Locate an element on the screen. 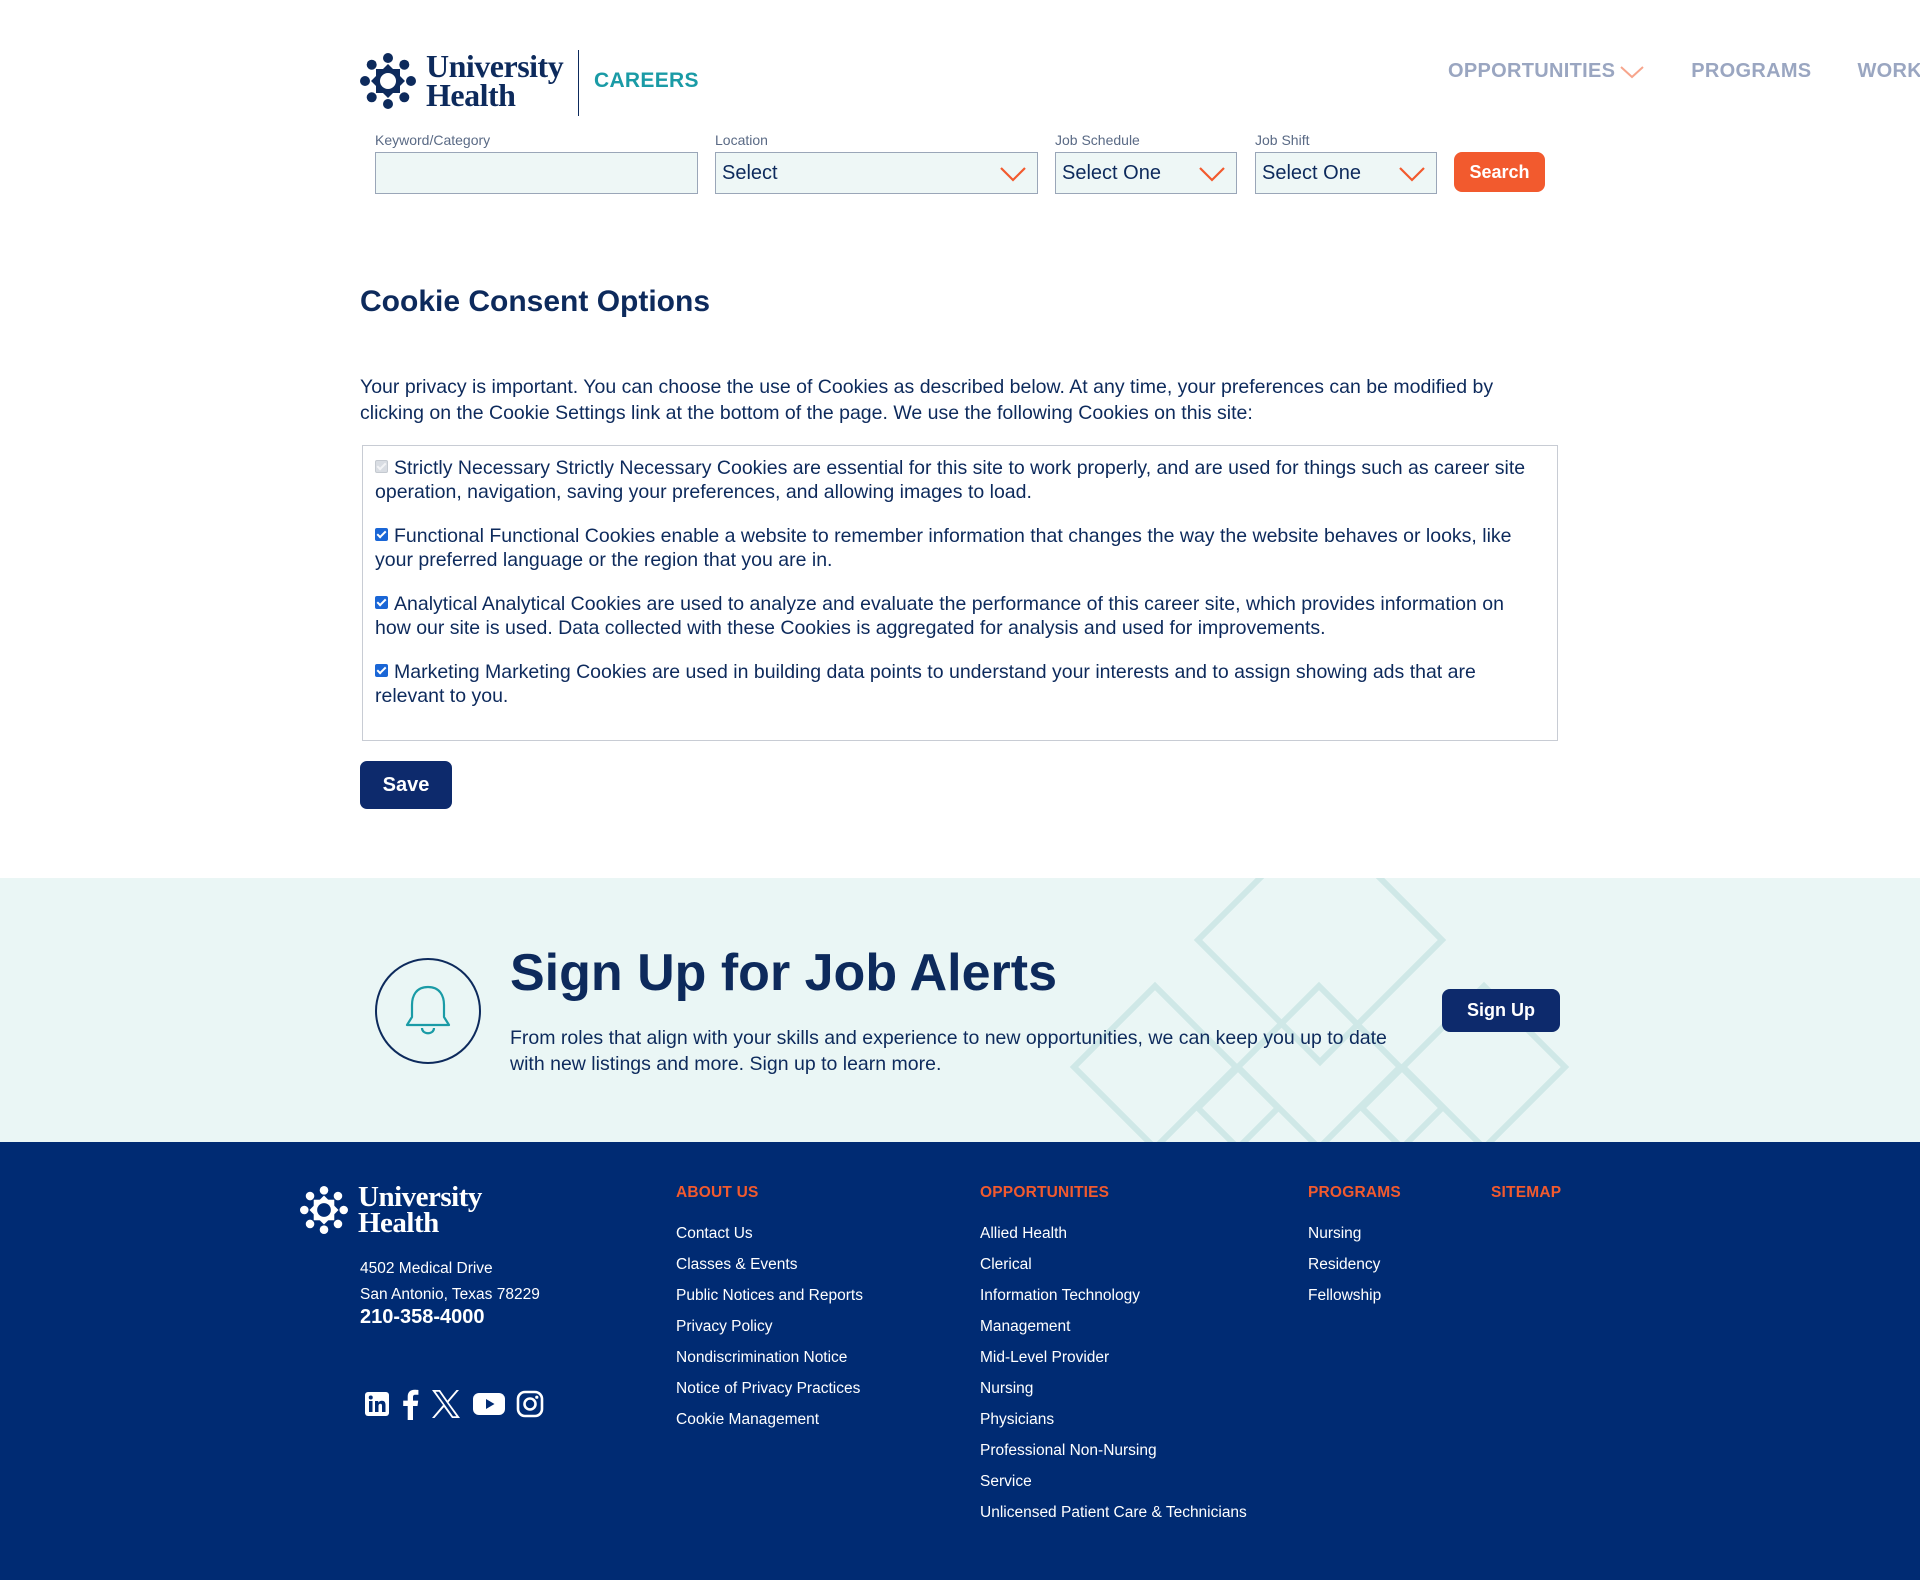 The image size is (1920, 1580). youtube-icon is located at coordinates (489, 1404).